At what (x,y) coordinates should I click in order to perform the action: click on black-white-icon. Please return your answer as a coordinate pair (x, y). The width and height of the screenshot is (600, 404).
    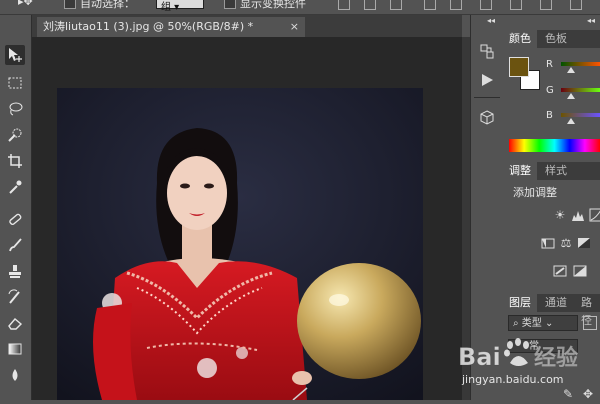
    Looking at the image, I should click on (584, 243).